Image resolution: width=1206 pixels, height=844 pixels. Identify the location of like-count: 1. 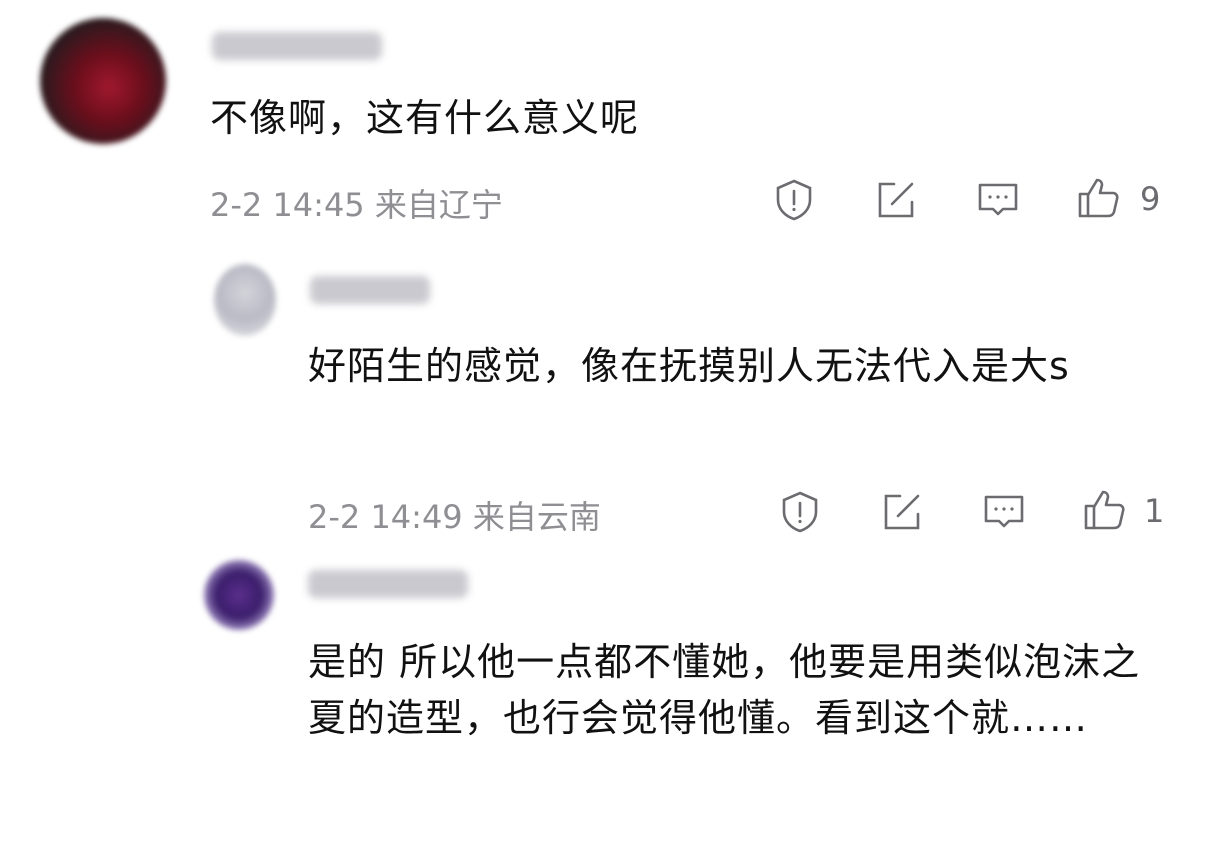
(1154, 511).